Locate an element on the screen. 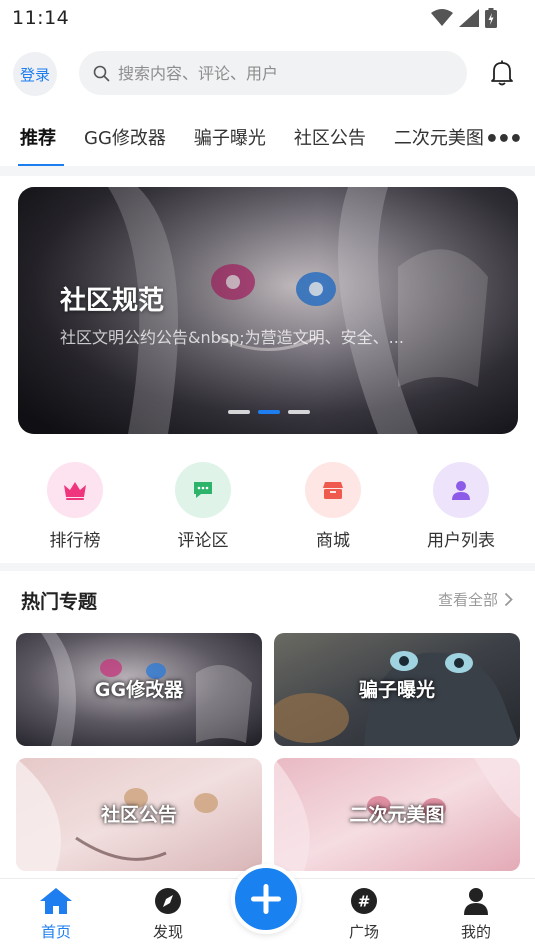  quick-entry-label: 用户列表 is located at coordinates (461, 541).